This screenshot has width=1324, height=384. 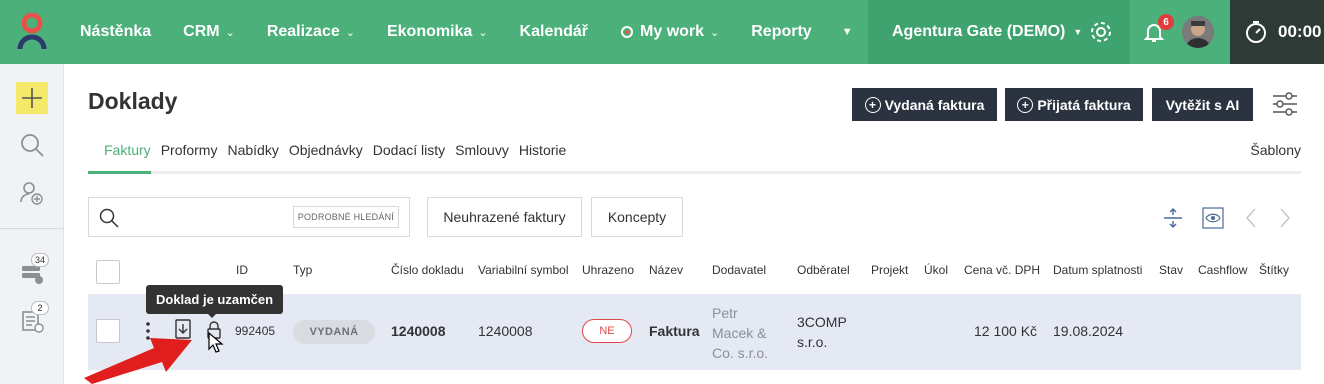 I want to click on nav-realizace: Realizace ⌄, so click(x=311, y=32).